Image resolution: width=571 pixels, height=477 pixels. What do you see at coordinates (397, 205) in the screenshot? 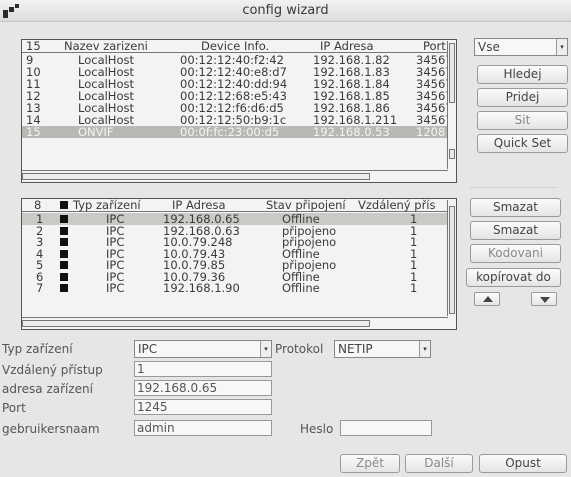
I see `header-remote-channel: Vzdálený přís` at bounding box center [397, 205].